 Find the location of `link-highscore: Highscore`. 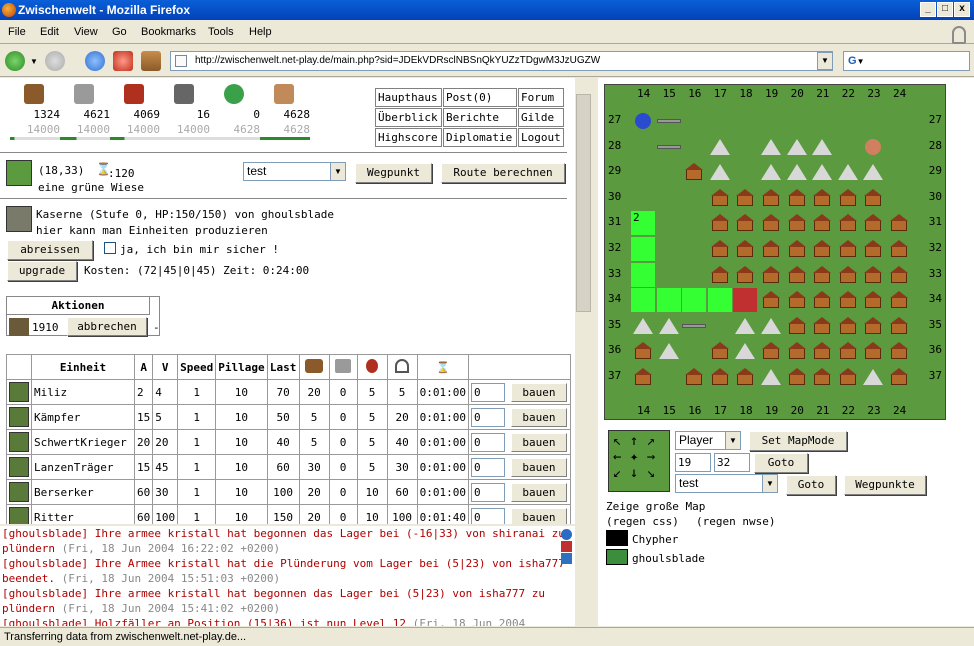

link-highscore: Highscore is located at coordinates (408, 137).